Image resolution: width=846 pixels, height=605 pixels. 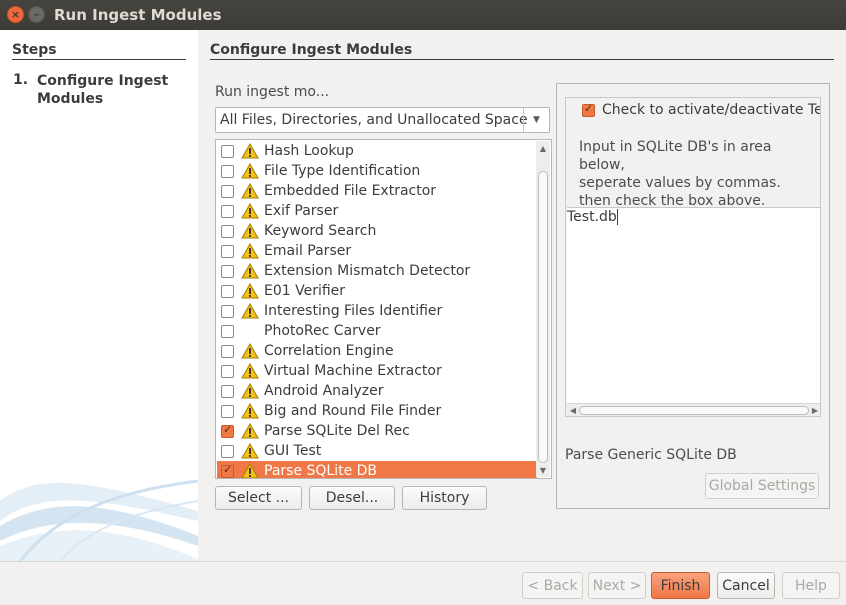 I want to click on chevron-down-icon: ▼, so click(x=536, y=120).